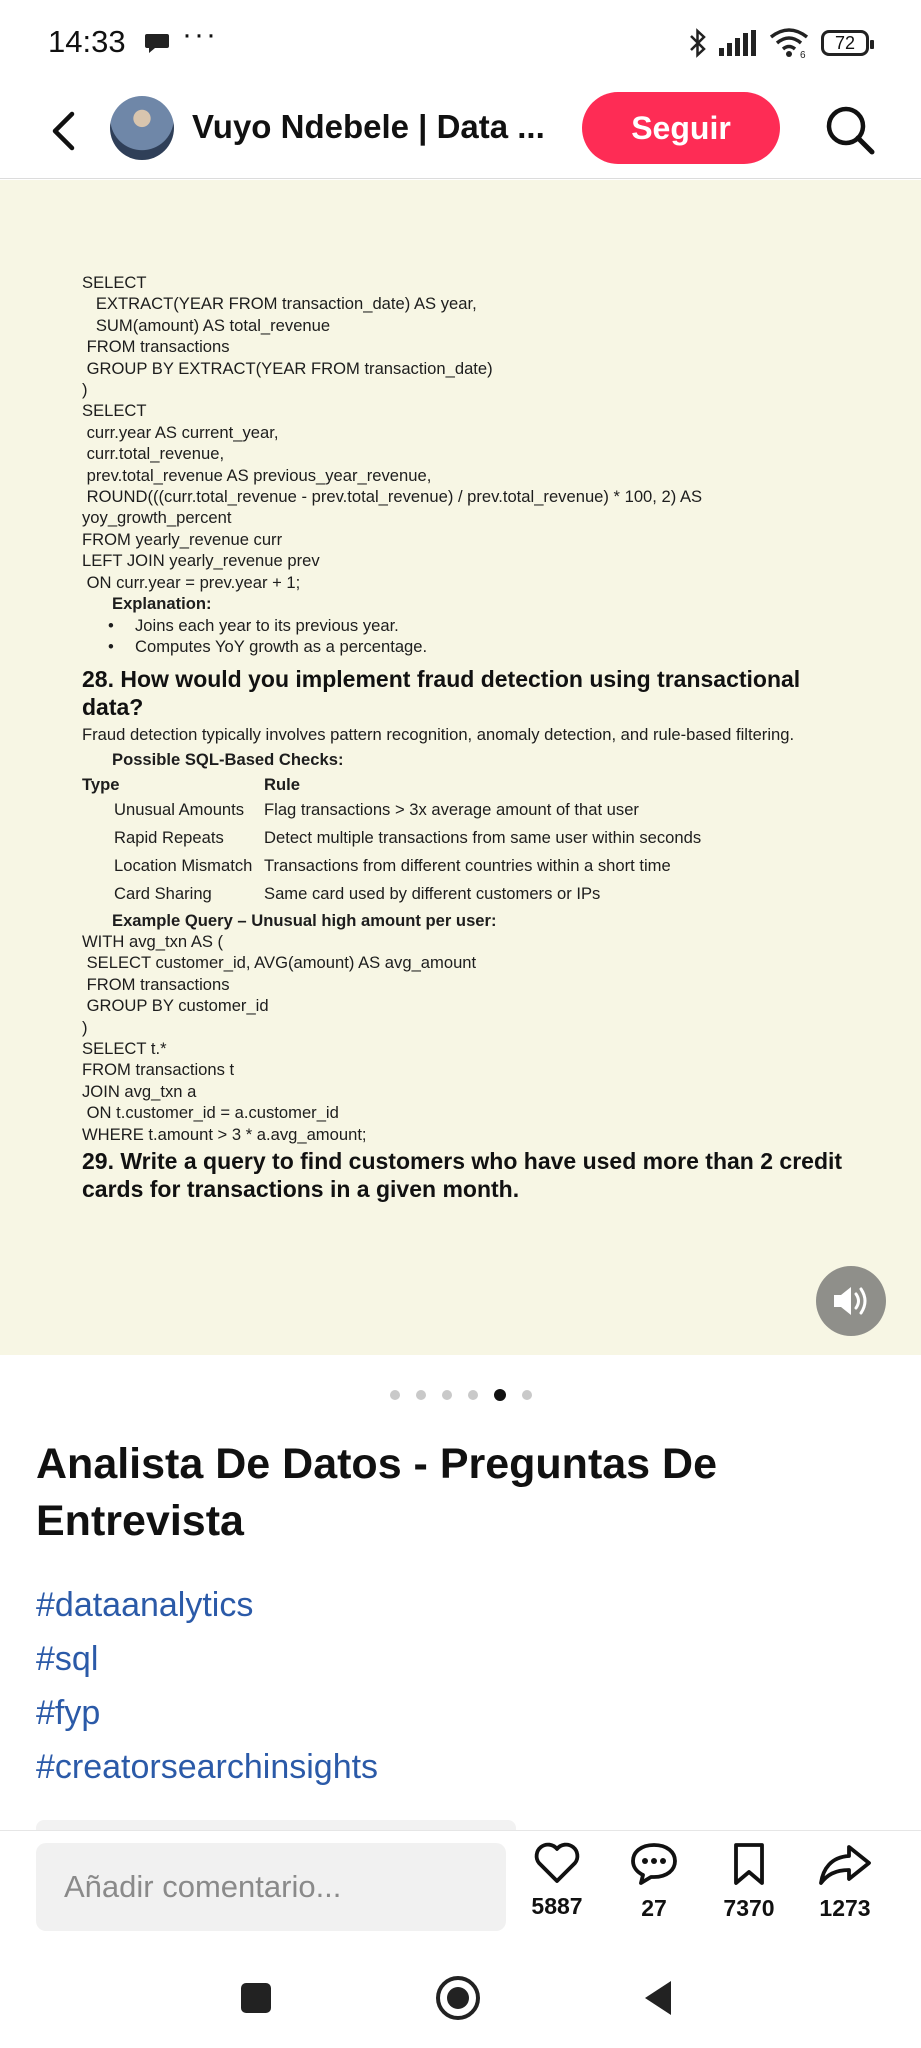 Image resolution: width=921 pixels, height=2048 pixels. I want to click on comment-count: 27, so click(654, 1908).